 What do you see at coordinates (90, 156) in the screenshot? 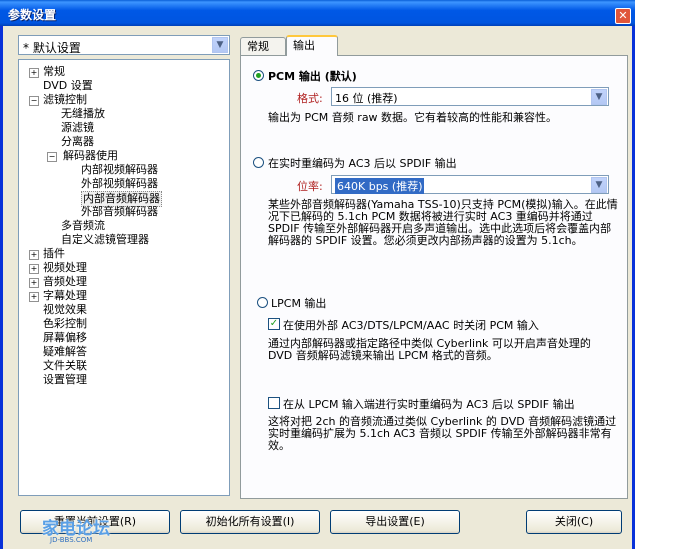
I see `tree-item: 解码器使用` at bounding box center [90, 156].